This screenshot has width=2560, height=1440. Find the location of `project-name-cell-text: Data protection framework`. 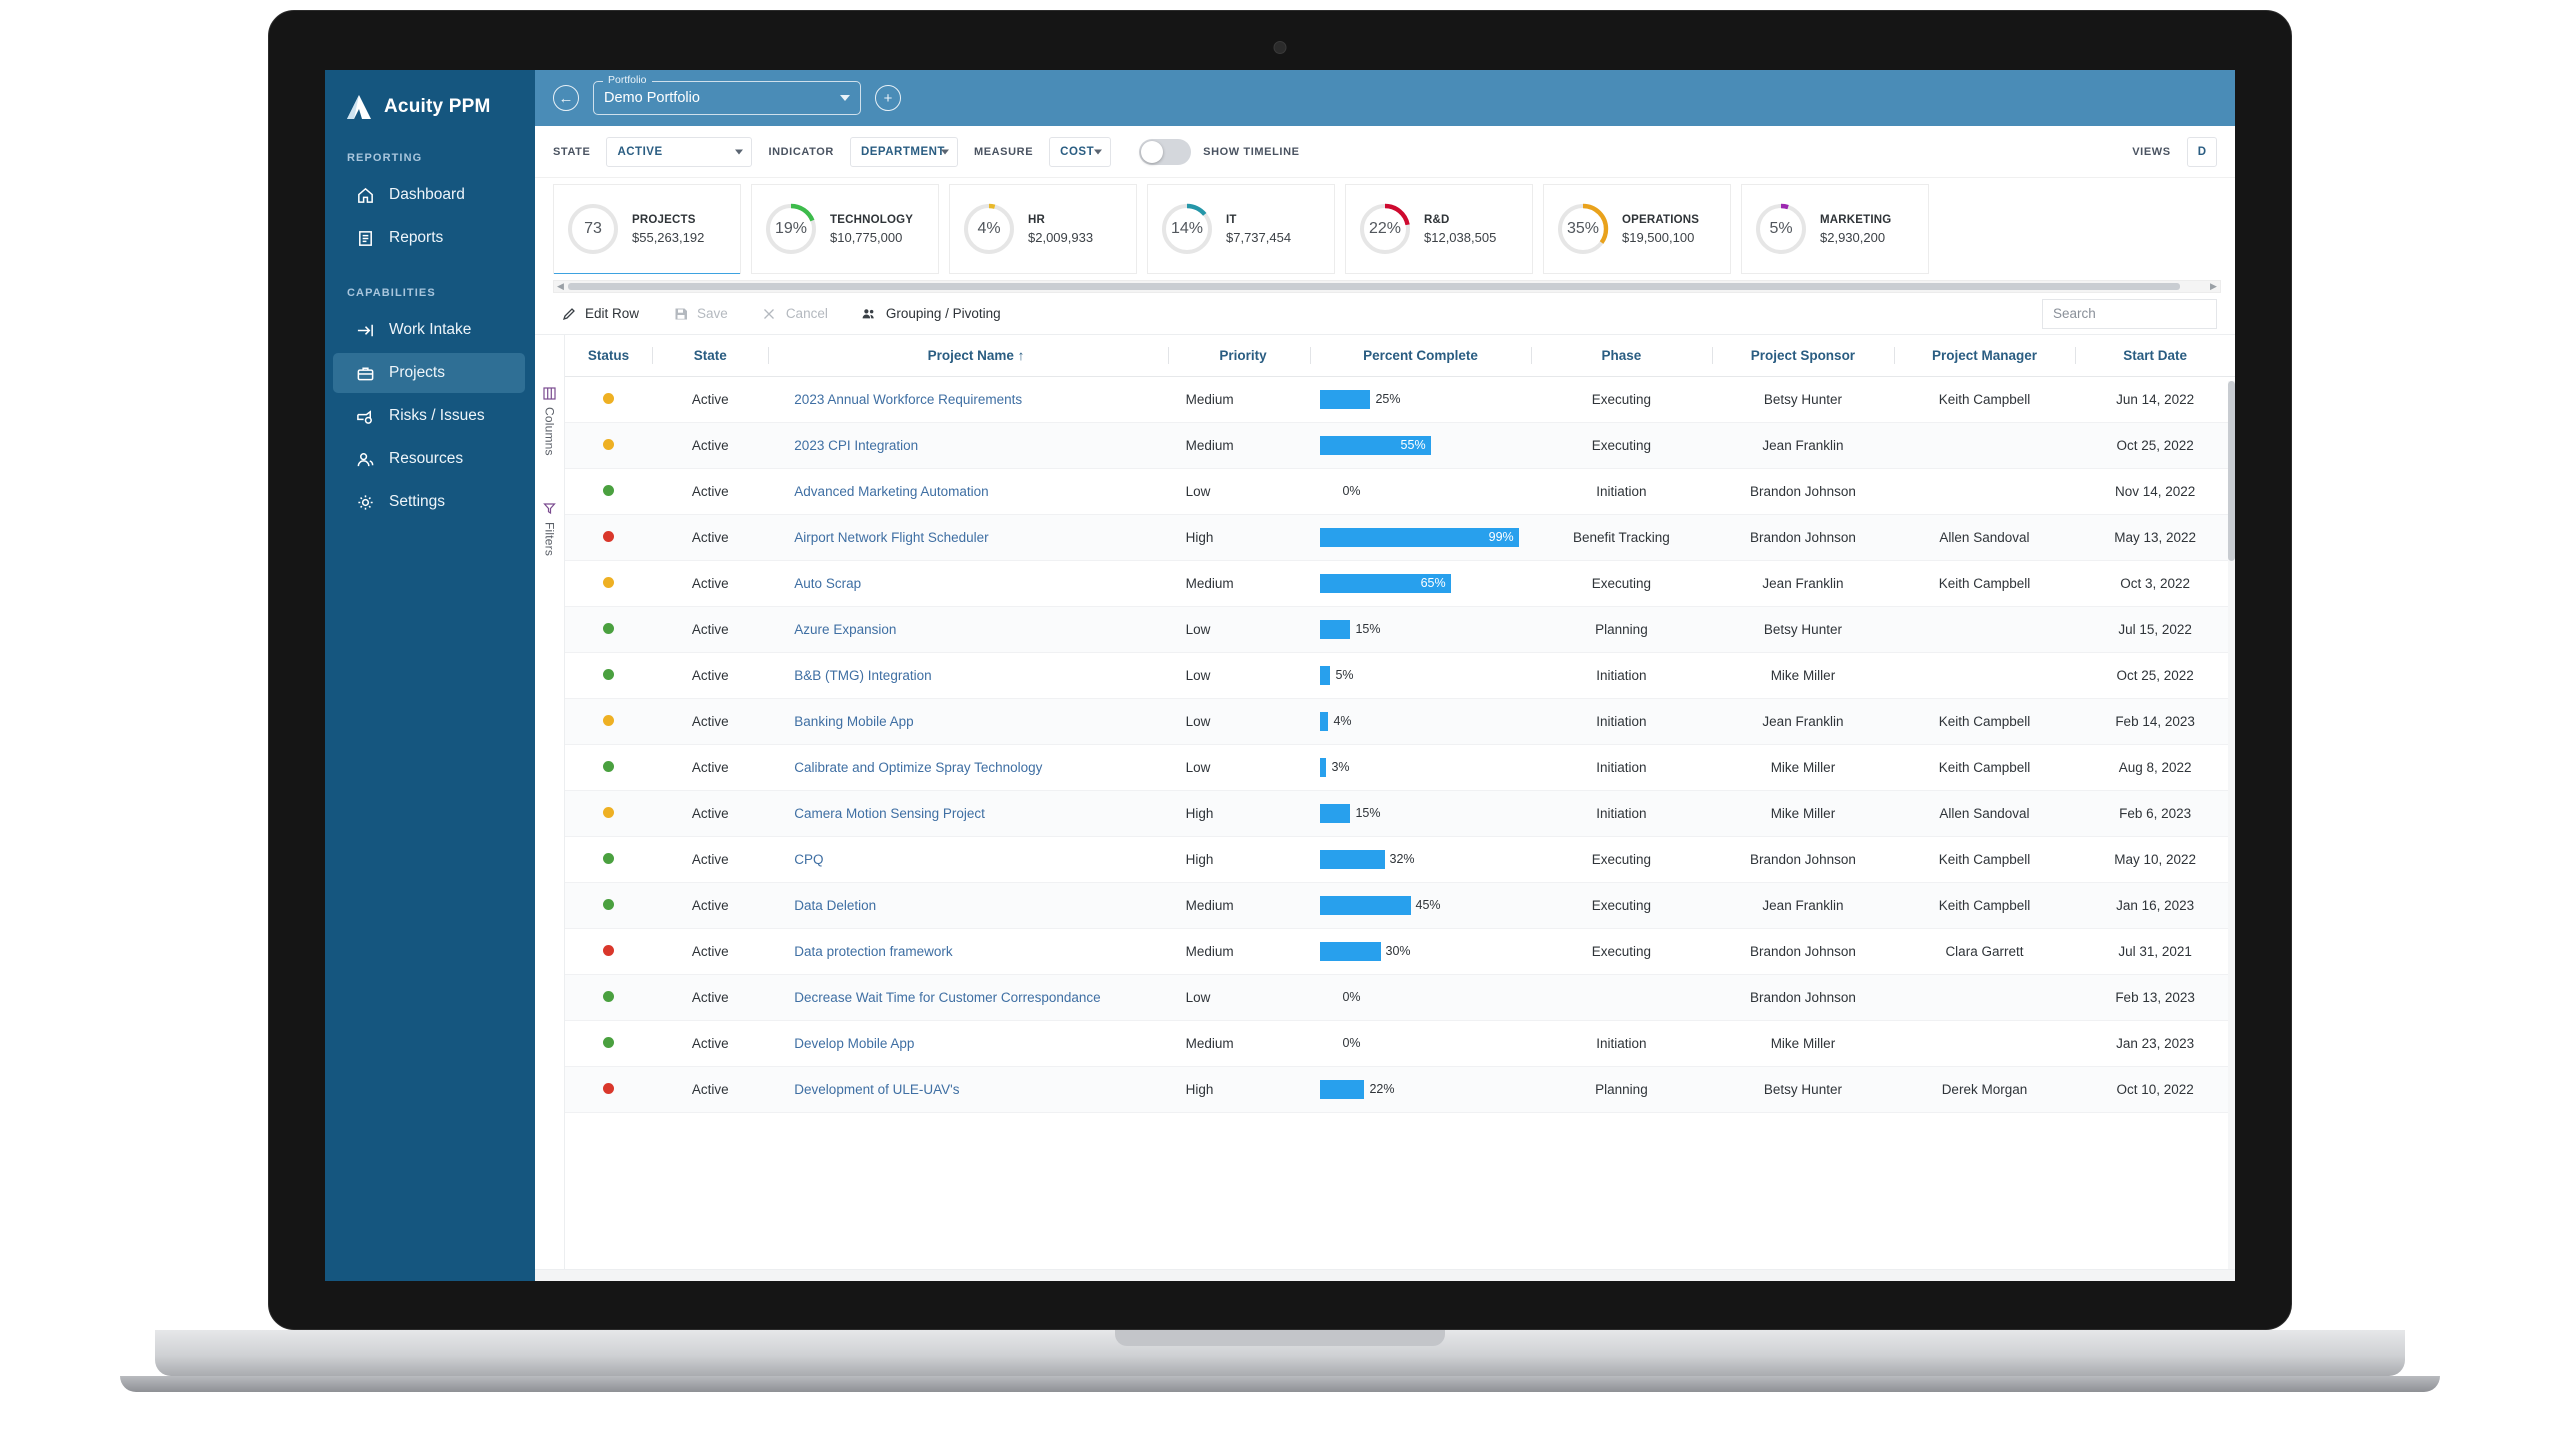

project-name-cell-text: Data protection framework is located at coordinates (873, 951).